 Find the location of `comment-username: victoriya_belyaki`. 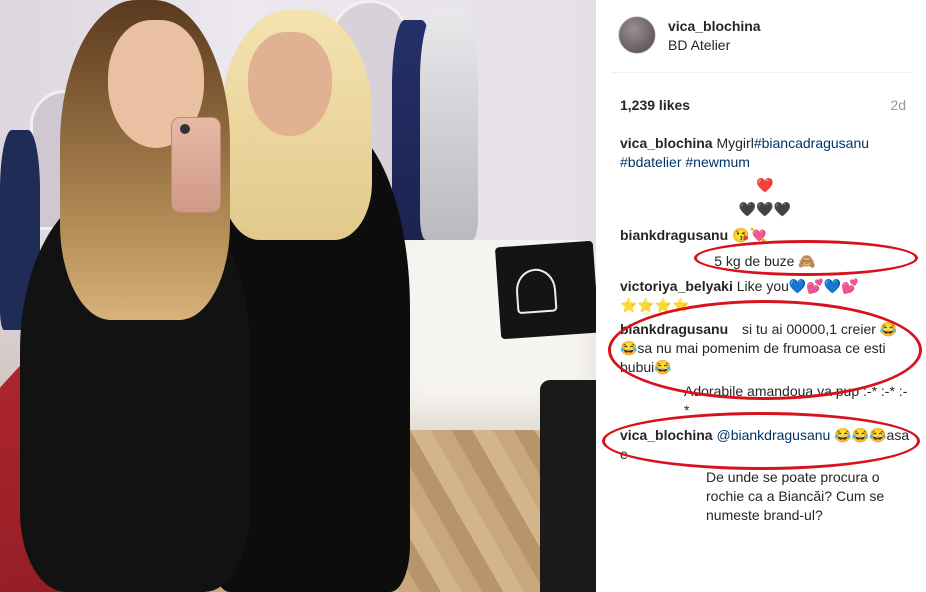

comment-username: victoriya_belyaki is located at coordinates (676, 286).